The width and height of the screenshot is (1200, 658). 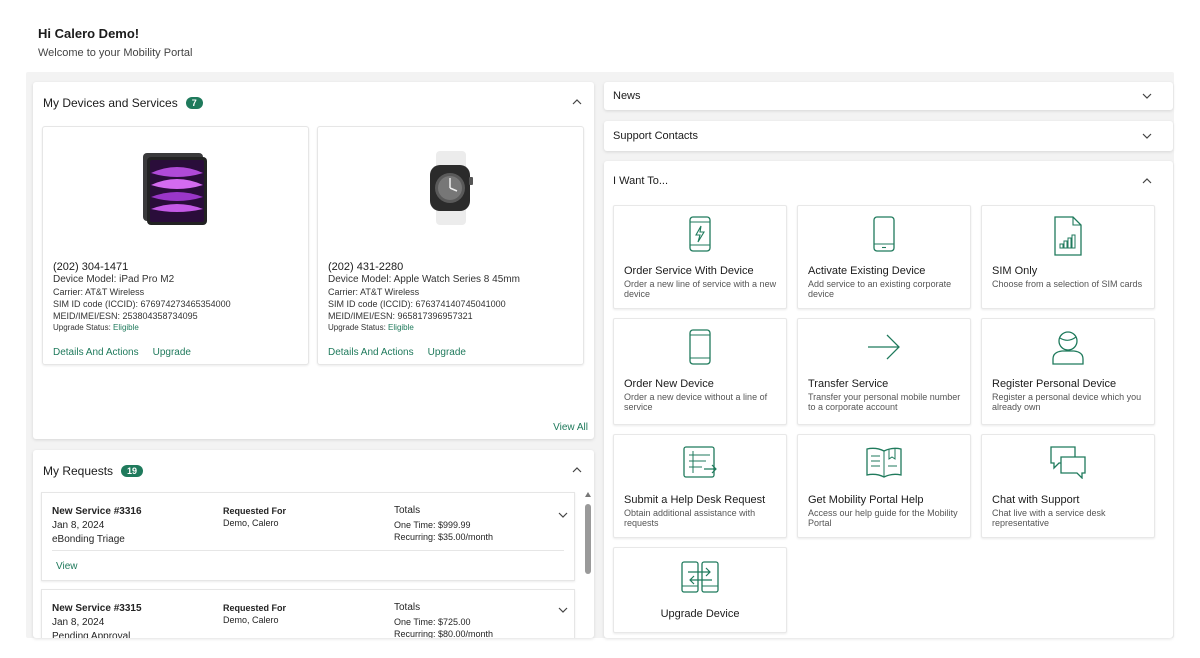 I want to click on tile-title: Upgrade Device, so click(x=700, y=614).